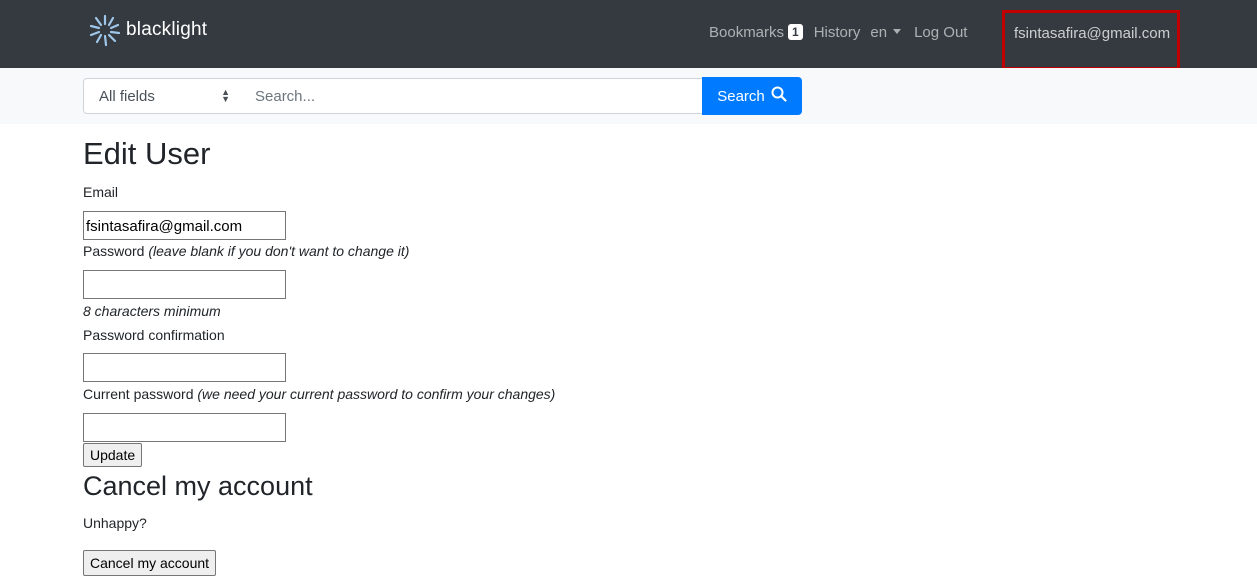  Describe the element at coordinates (167, 29) in the screenshot. I see `brand-name: blacklight` at that location.